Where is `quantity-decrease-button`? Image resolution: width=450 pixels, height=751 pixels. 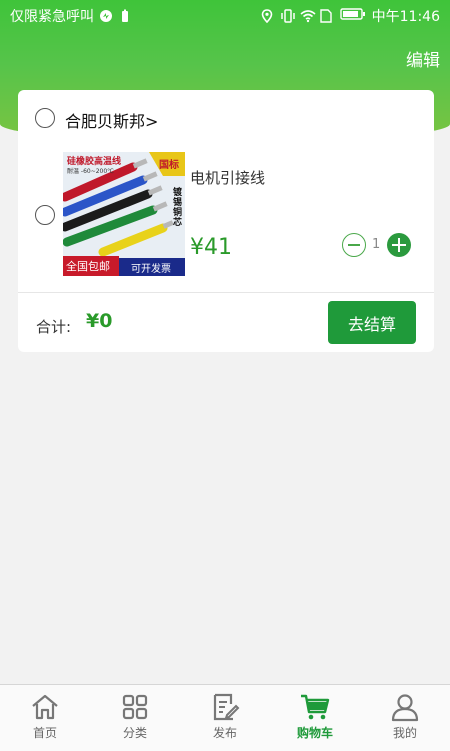
quantity-decrease-button is located at coordinates (354, 245).